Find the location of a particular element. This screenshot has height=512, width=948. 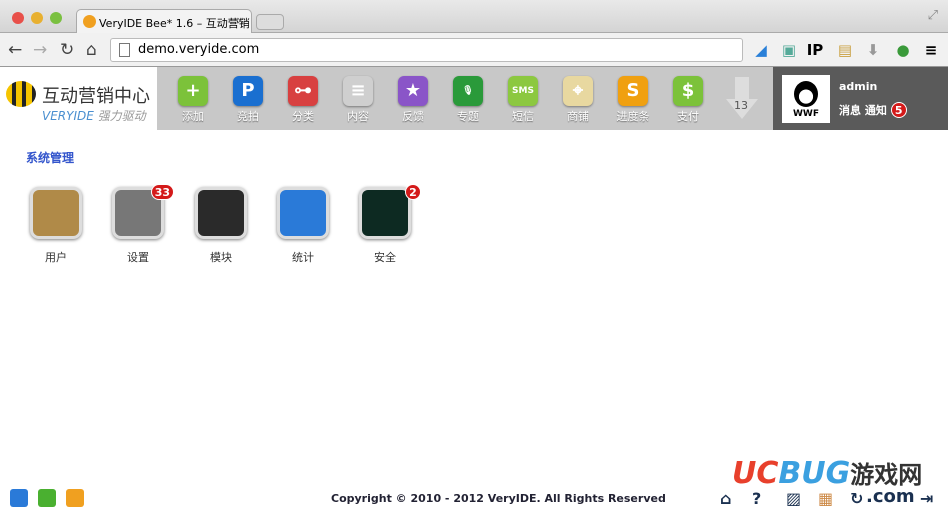

toolbar-icon: ⊶ is located at coordinates (303, 91).